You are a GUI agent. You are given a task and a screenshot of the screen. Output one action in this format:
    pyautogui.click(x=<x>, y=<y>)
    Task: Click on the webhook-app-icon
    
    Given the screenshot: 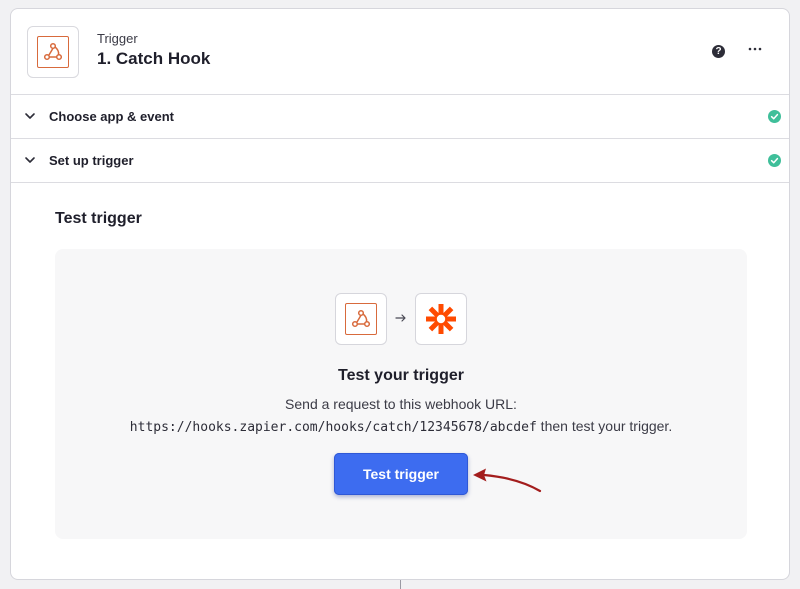 What is the action you would take?
    pyautogui.click(x=53, y=52)
    